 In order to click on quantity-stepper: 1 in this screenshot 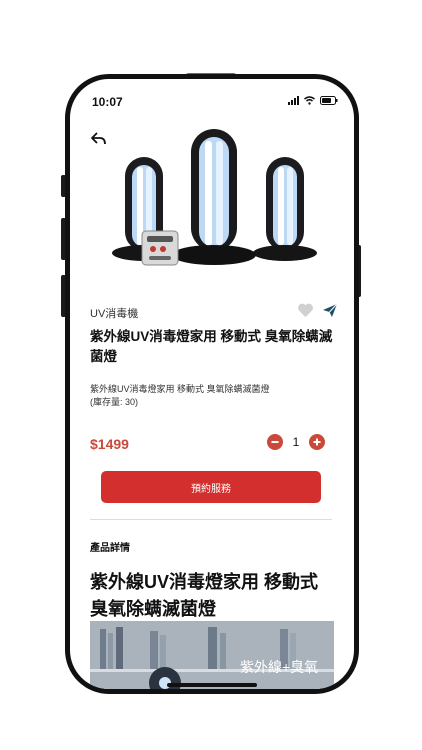, I will do `click(296, 442)`.